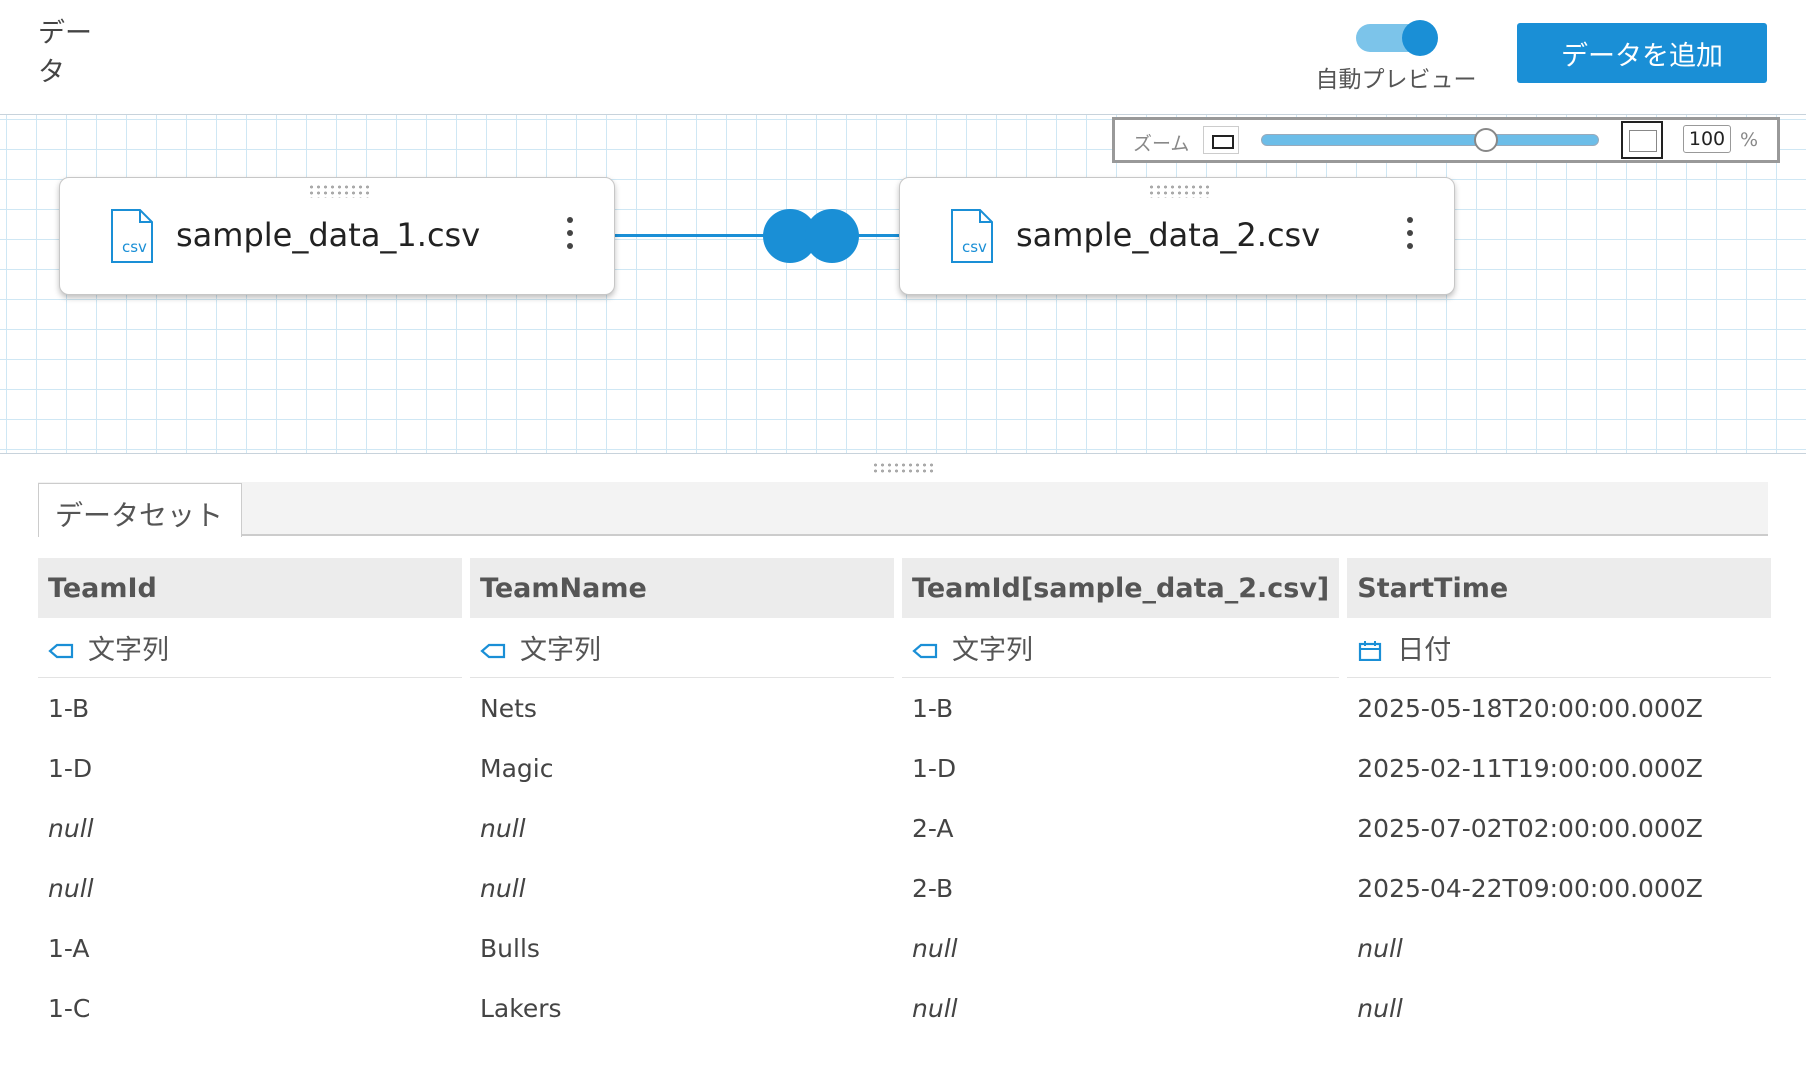 The image size is (1806, 1067). I want to click on column-header: TeamId, so click(250, 588).